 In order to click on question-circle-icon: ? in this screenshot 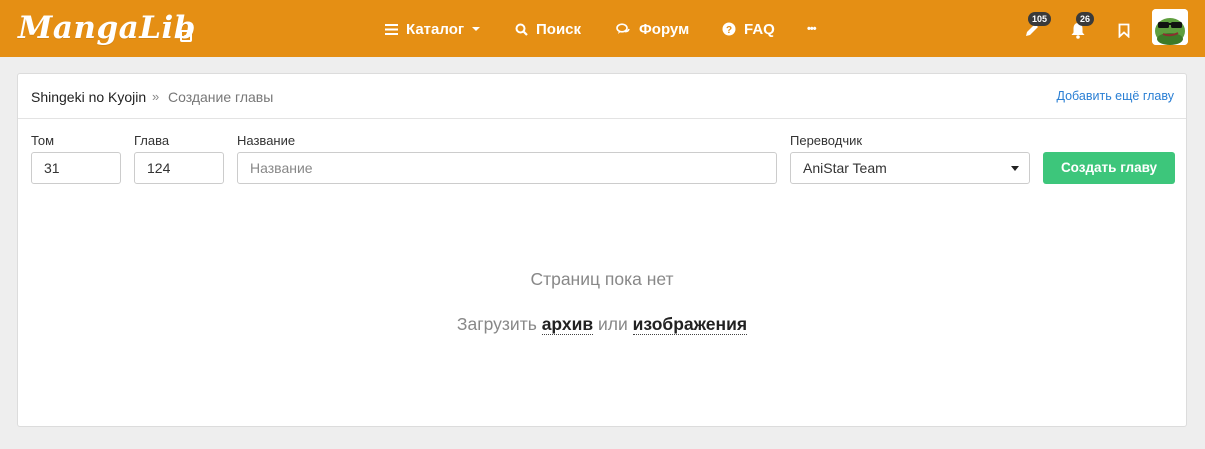, I will do `click(729, 29)`.